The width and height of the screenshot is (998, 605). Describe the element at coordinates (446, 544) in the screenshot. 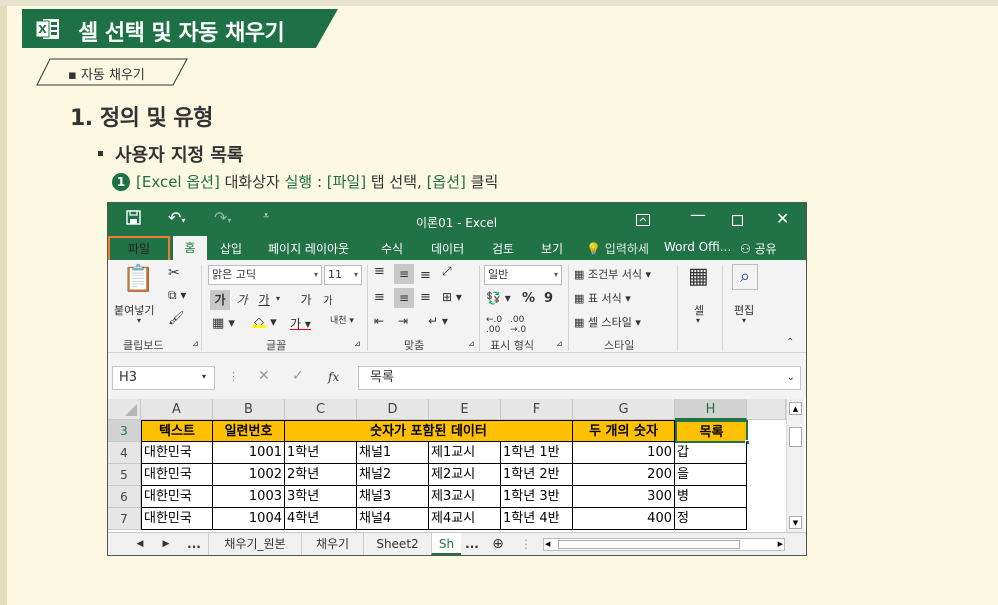

I see `sheet-tab-active: Sh` at that location.